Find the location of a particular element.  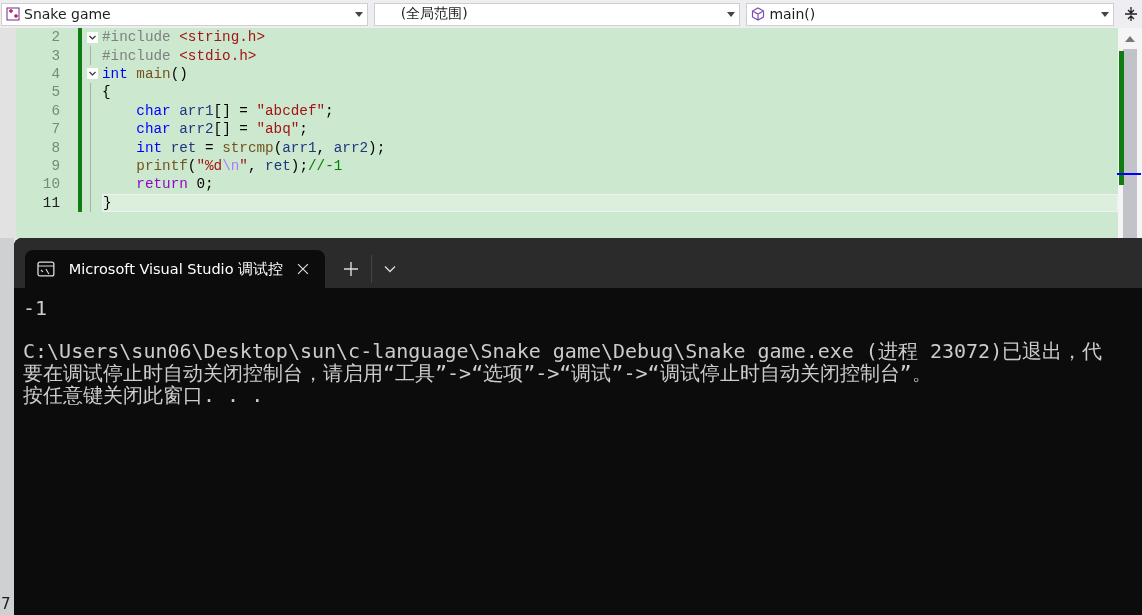

line-number: 10 is located at coordinates (51, 184).